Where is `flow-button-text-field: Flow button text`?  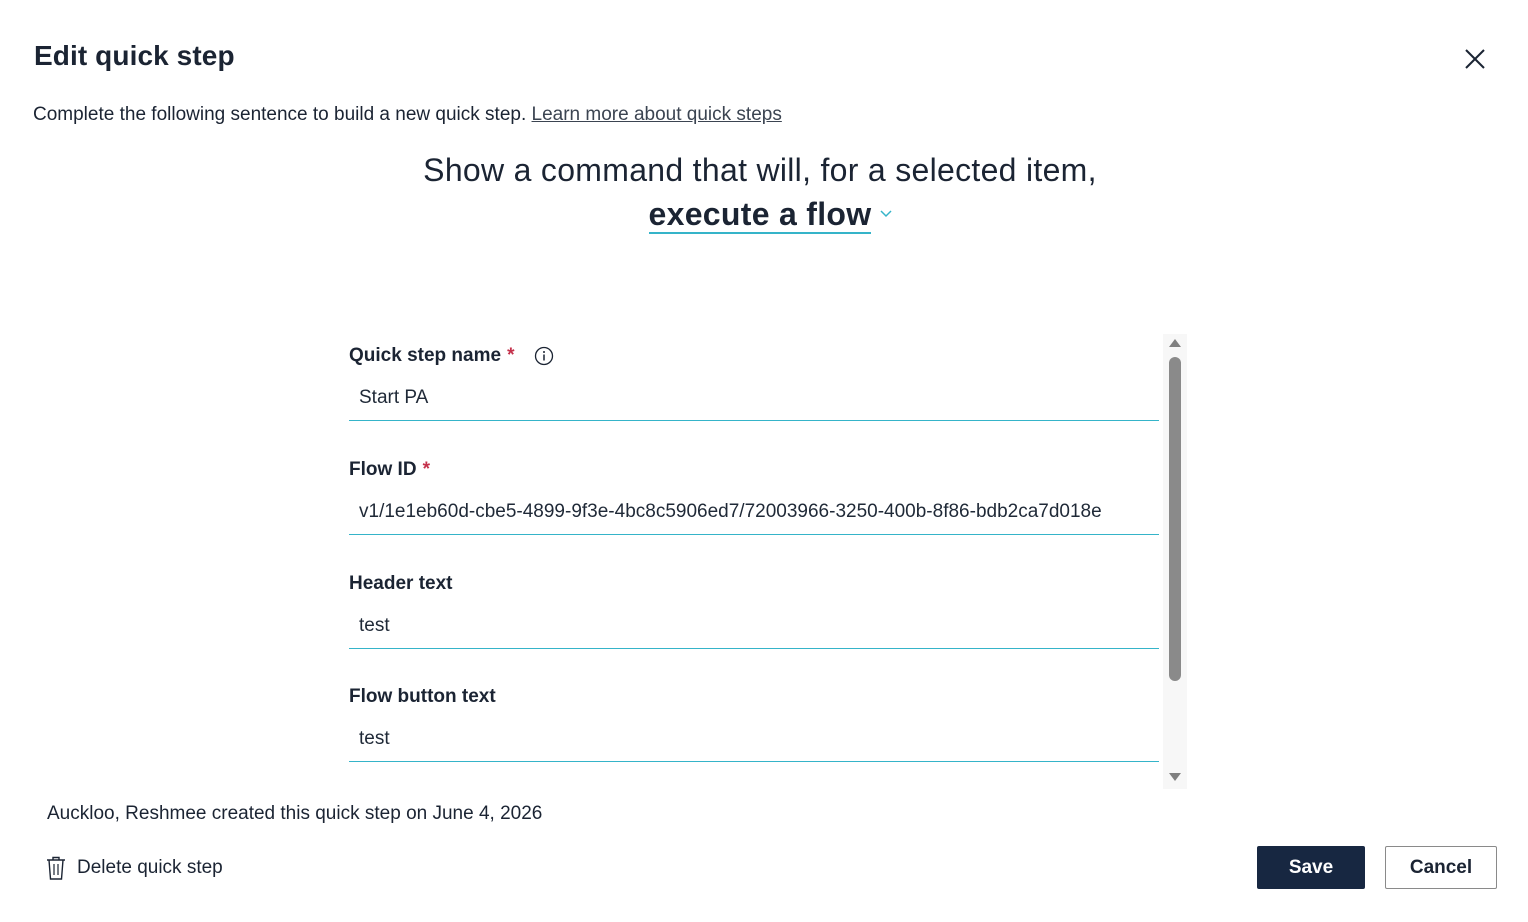
flow-button-text-field: Flow button text is located at coordinates (754, 723).